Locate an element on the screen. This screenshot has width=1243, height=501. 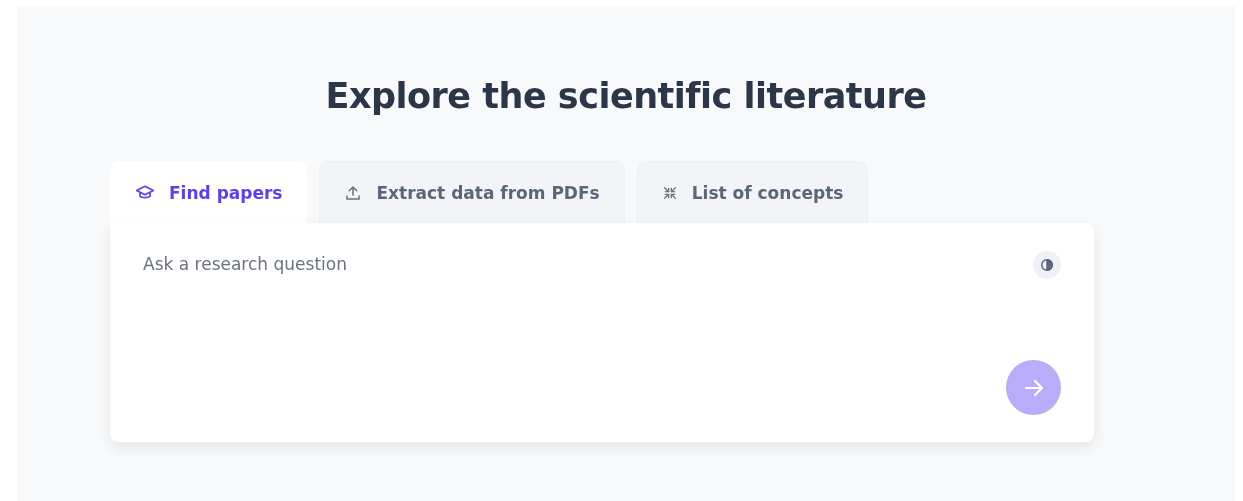
page-heading: Explore the scientific literature is located at coordinates (626, 96).